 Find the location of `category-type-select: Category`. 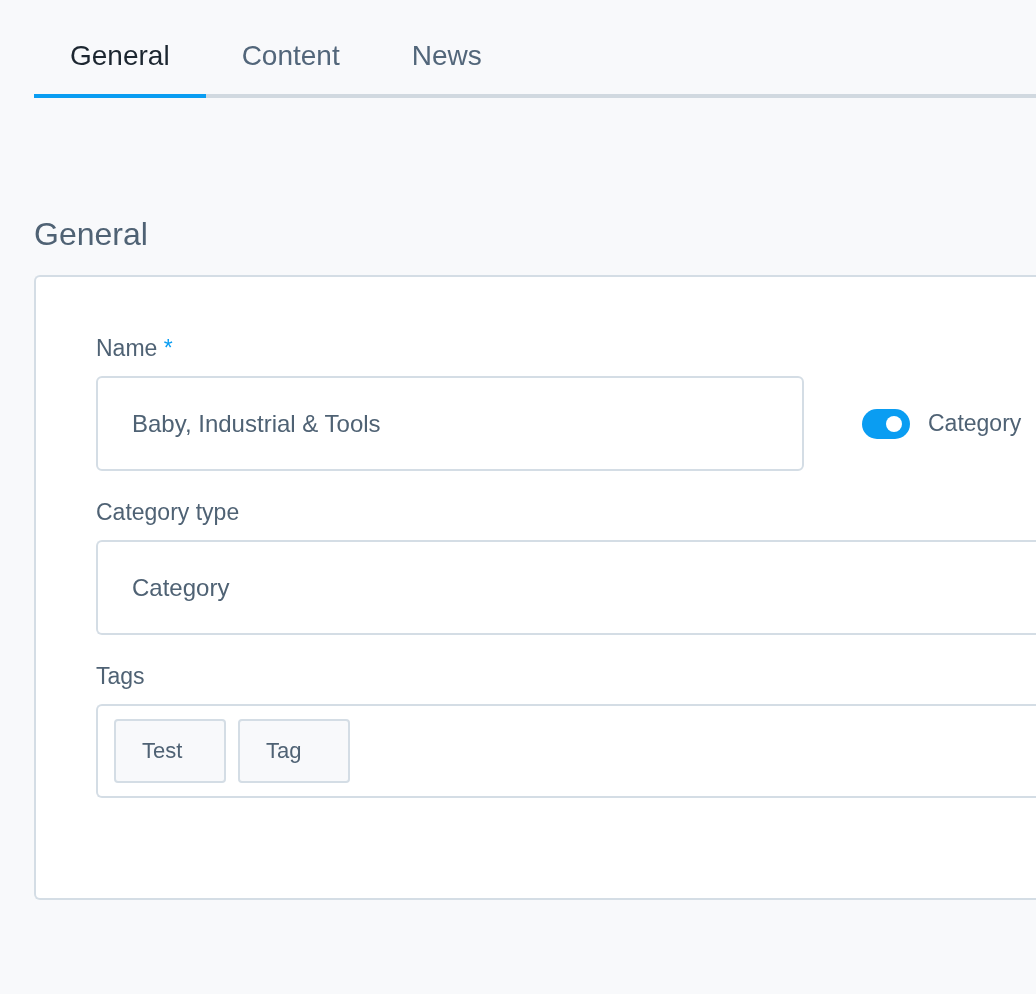

category-type-select: Category is located at coordinates (566, 587).